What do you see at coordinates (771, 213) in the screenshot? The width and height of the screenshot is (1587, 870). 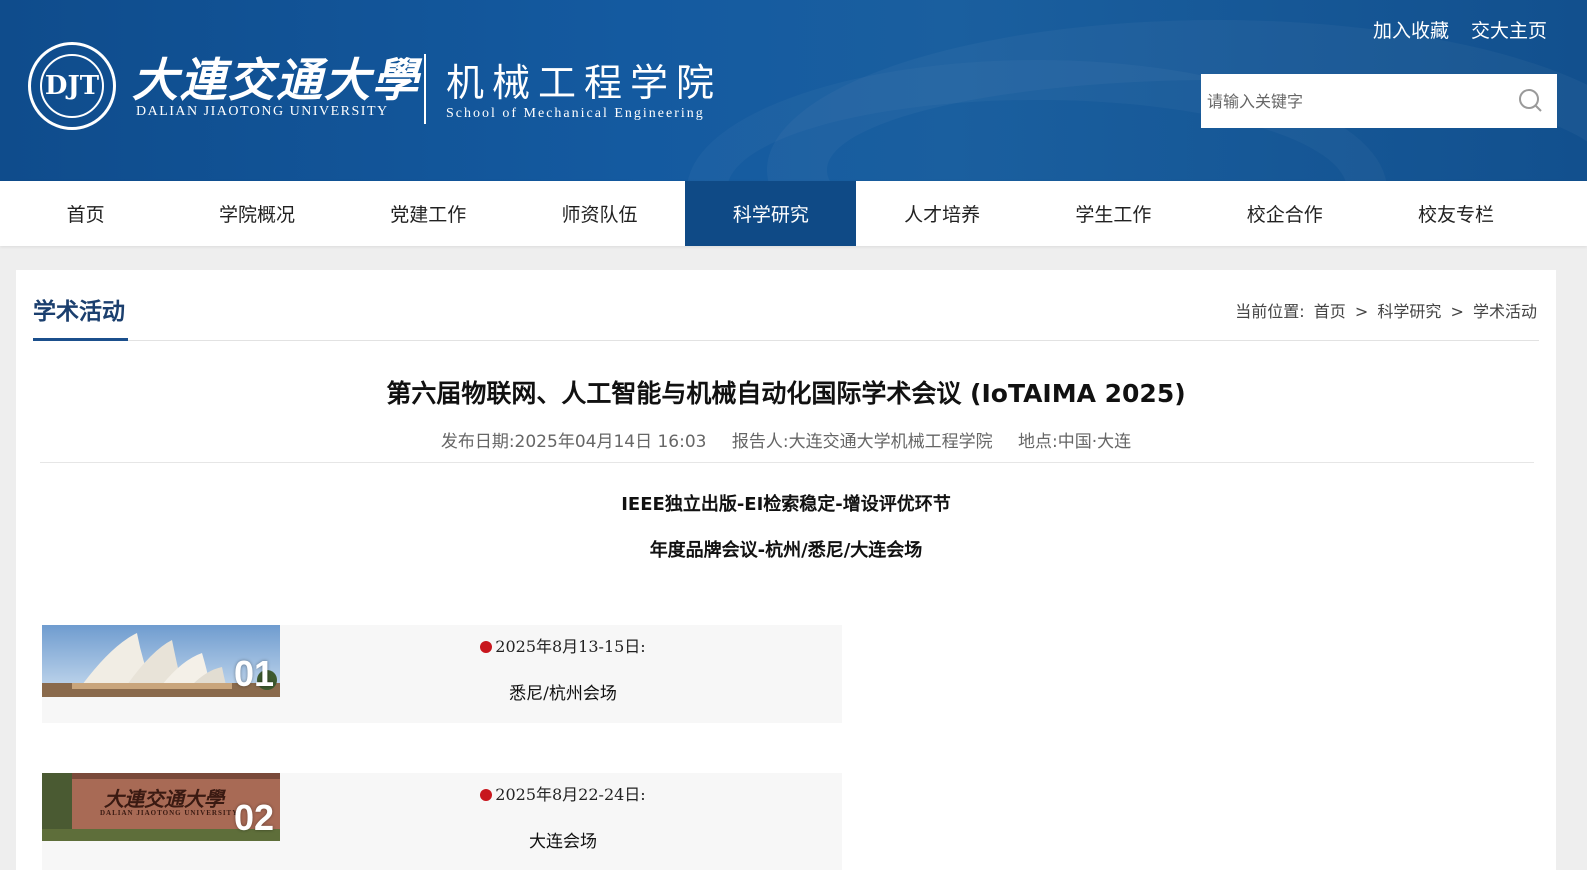 I see `nav-item-research: 科学研究` at bounding box center [771, 213].